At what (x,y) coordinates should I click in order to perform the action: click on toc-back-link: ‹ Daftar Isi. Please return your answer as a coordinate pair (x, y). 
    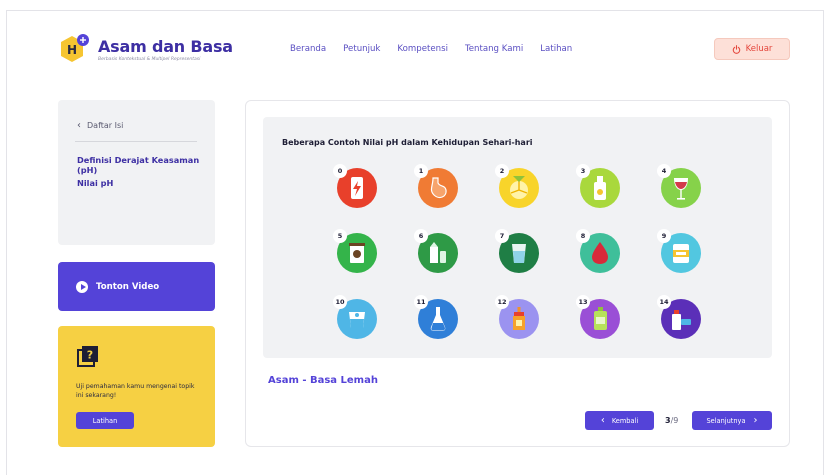
    Looking at the image, I should click on (100, 125).